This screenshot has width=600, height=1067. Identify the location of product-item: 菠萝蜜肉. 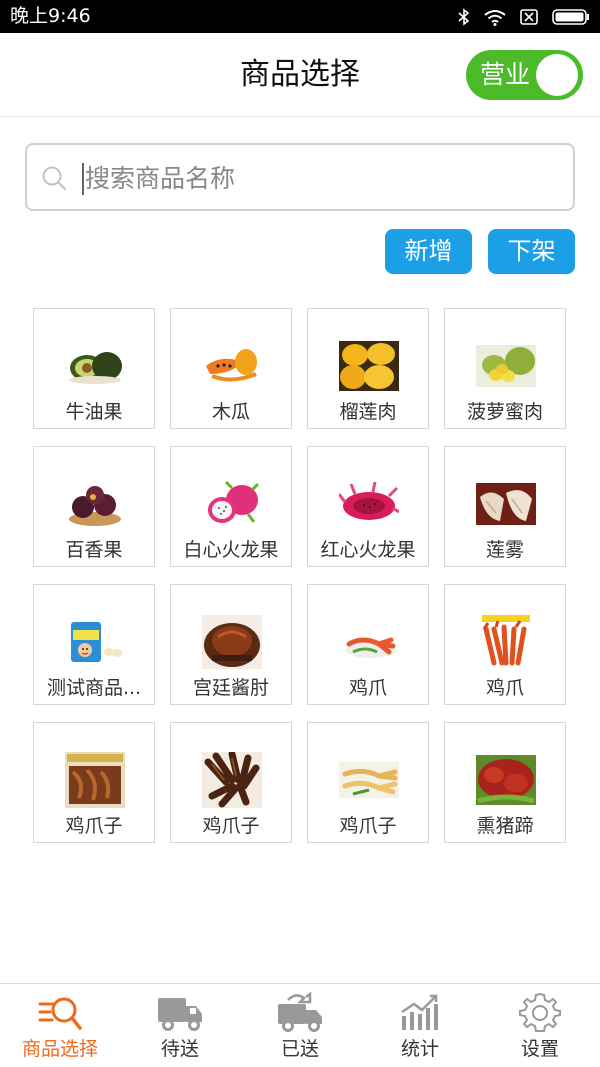
(505, 368).